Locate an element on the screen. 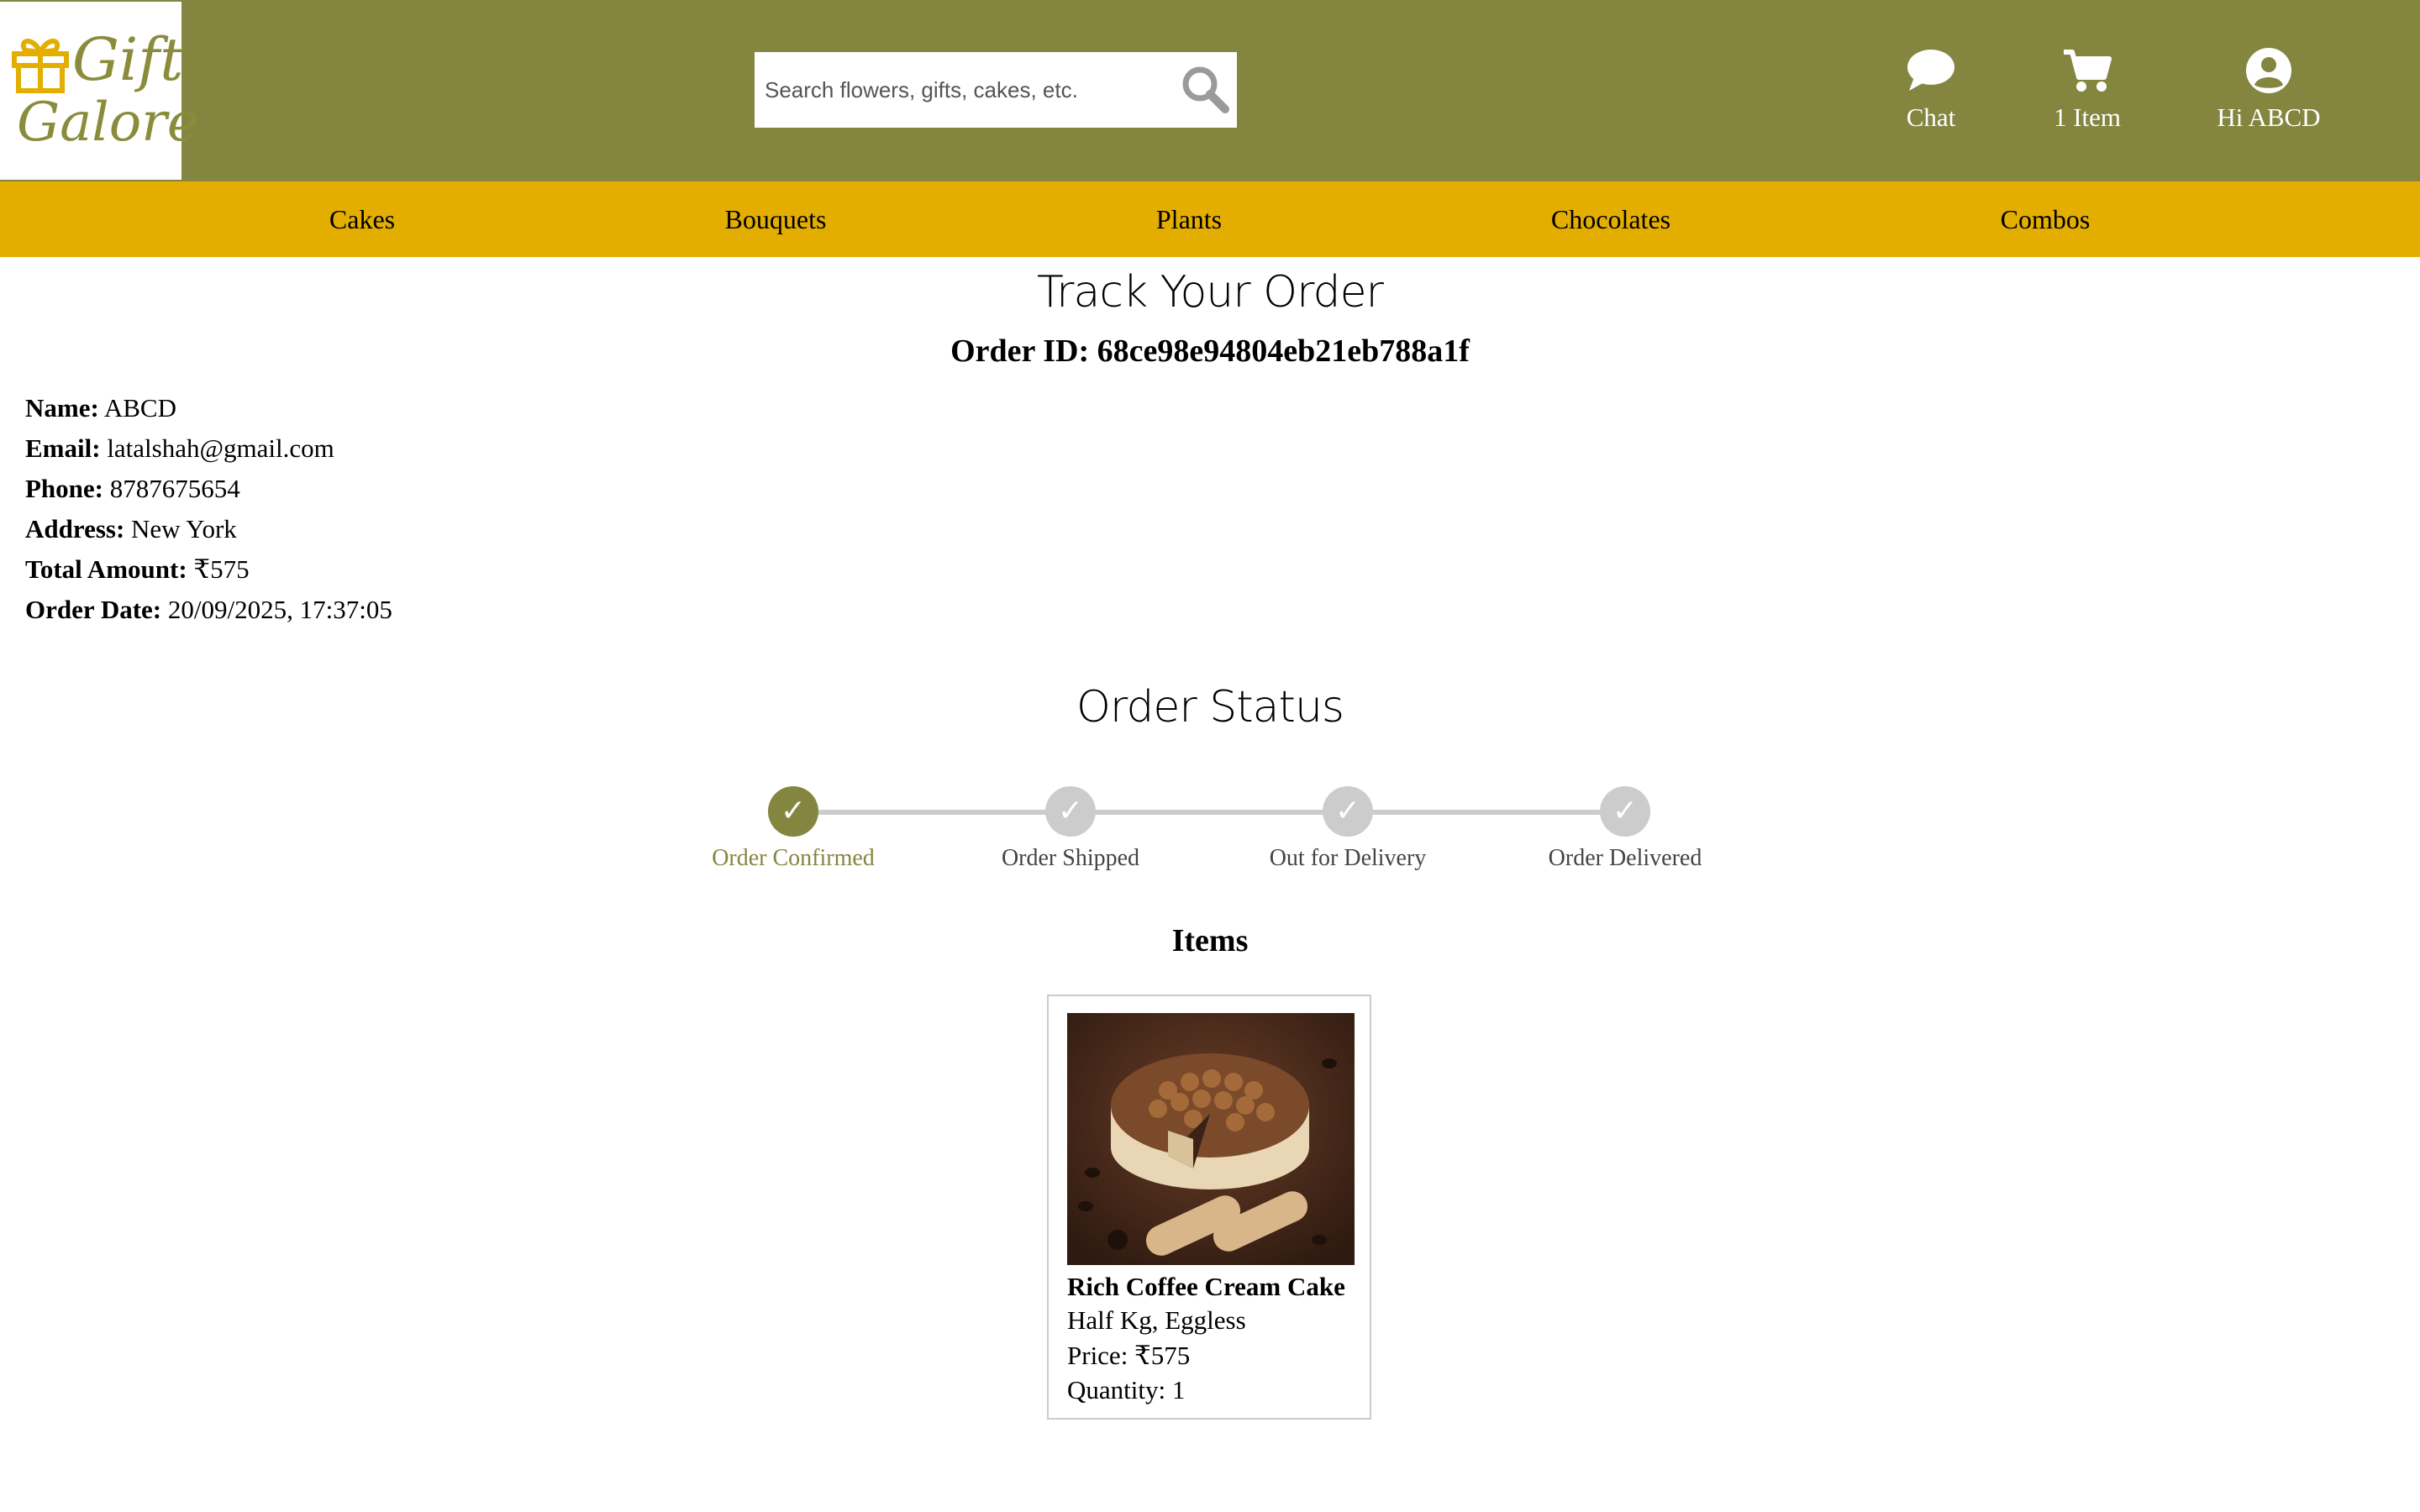 The image size is (2420, 1512). category-cakes: Cakes is located at coordinates (362, 219).